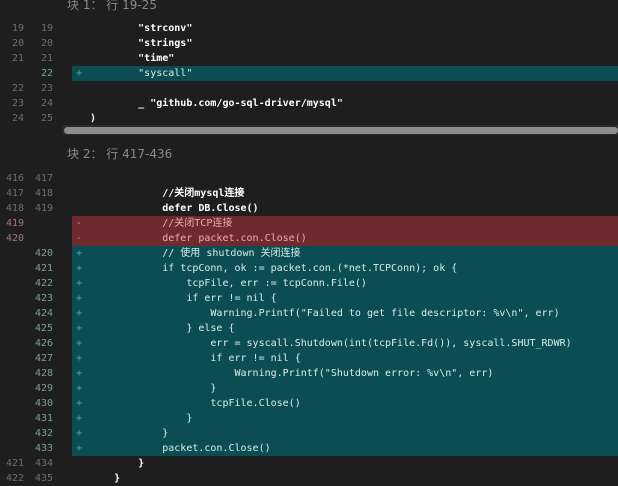 The width and height of the screenshot is (618, 486). What do you see at coordinates (17, 43) in the screenshot?
I see `old-line-number: 20` at bounding box center [17, 43].